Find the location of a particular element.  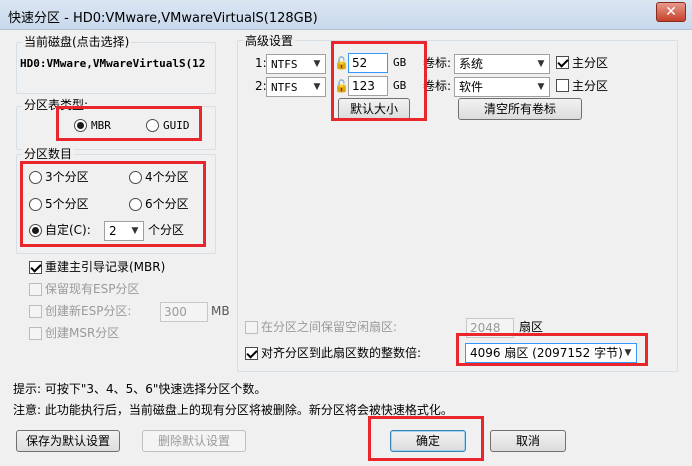

partition-2-fs-value: NTFS is located at coordinates (284, 87).